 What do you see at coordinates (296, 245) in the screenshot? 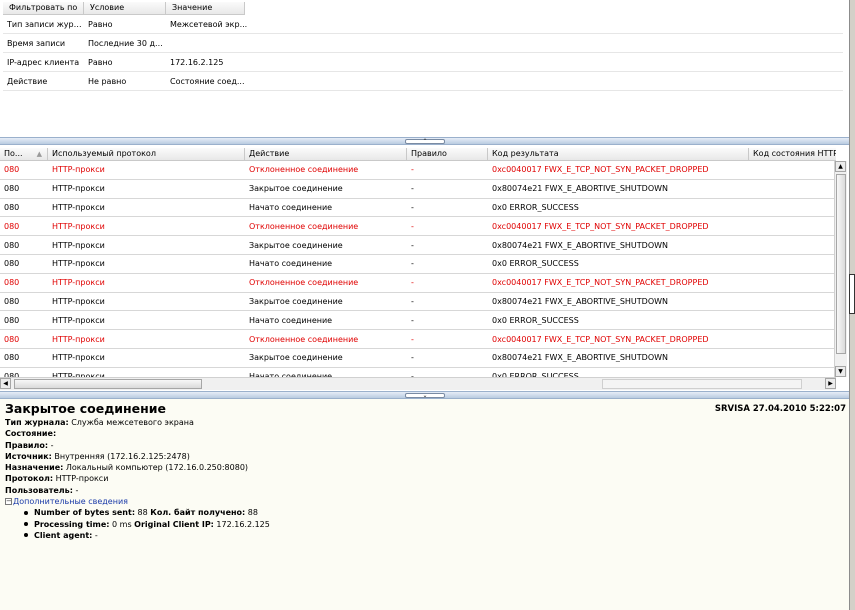
I see `cell-action: Закрытое соединение` at bounding box center [296, 245].